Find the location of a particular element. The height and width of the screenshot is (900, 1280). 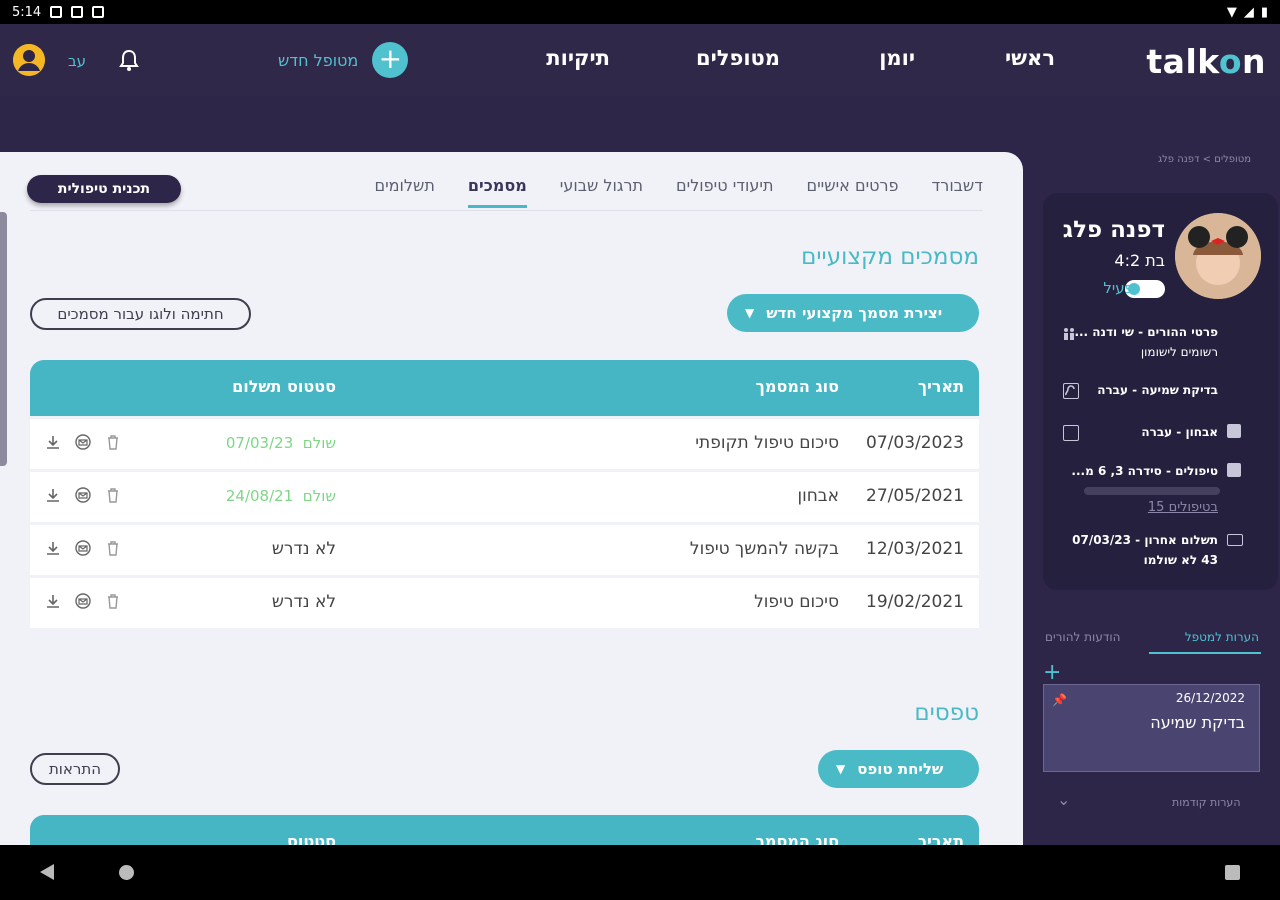

tab-personal: פרטים אישיים is located at coordinates (852, 192).